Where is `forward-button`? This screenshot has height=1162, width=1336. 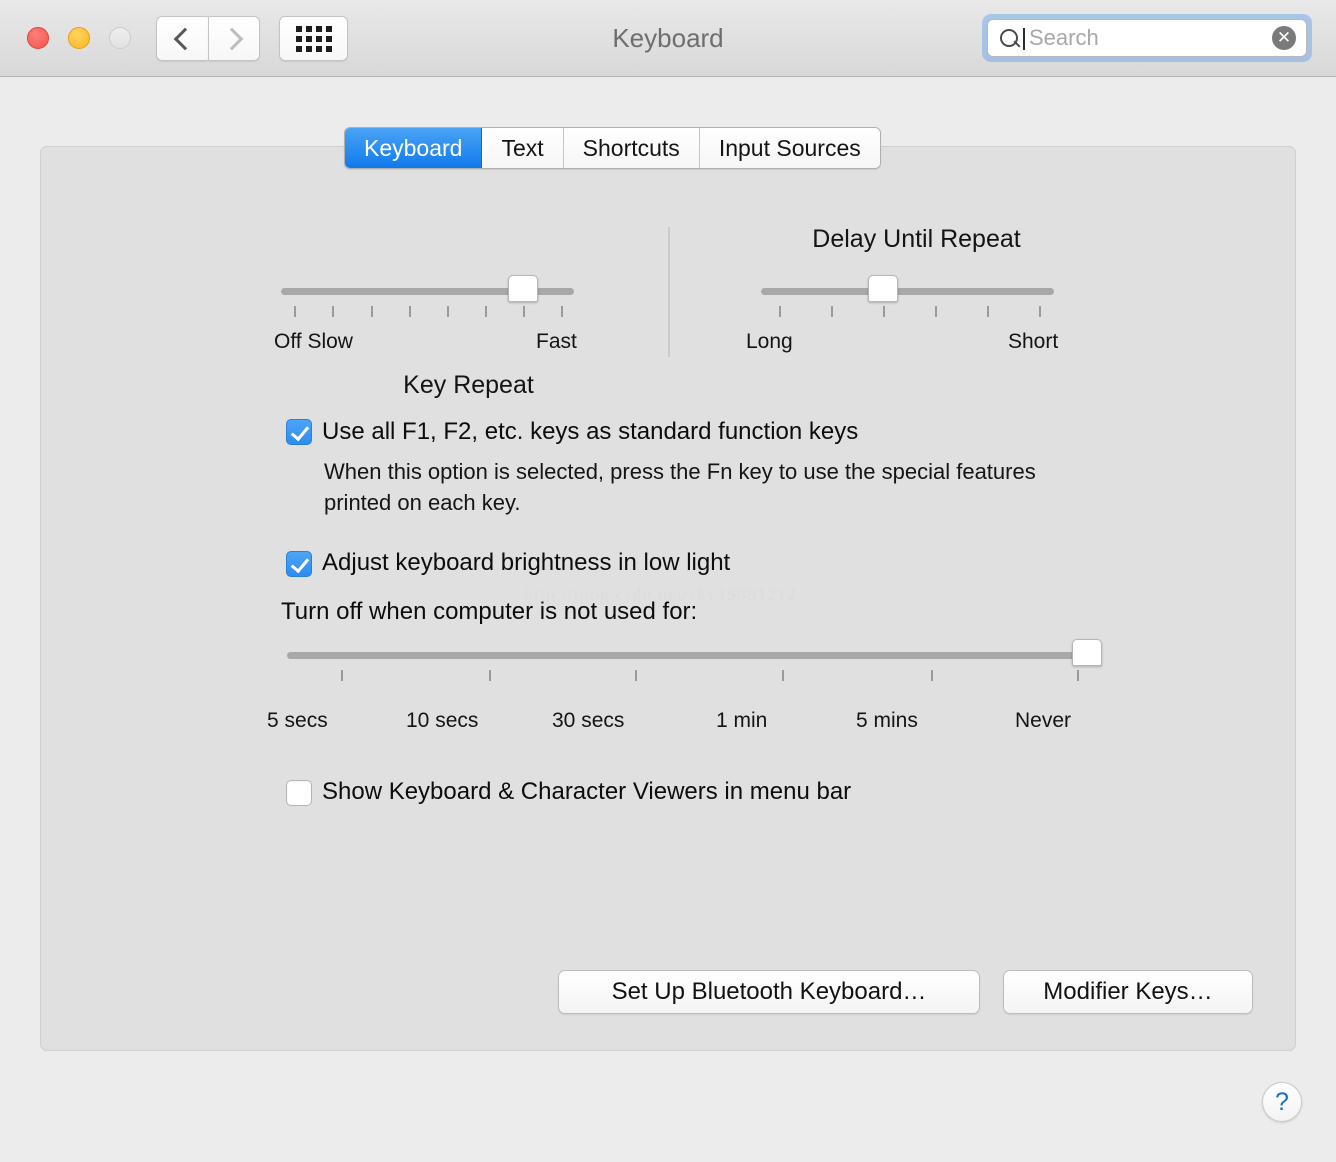 forward-button is located at coordinates (234, 38).